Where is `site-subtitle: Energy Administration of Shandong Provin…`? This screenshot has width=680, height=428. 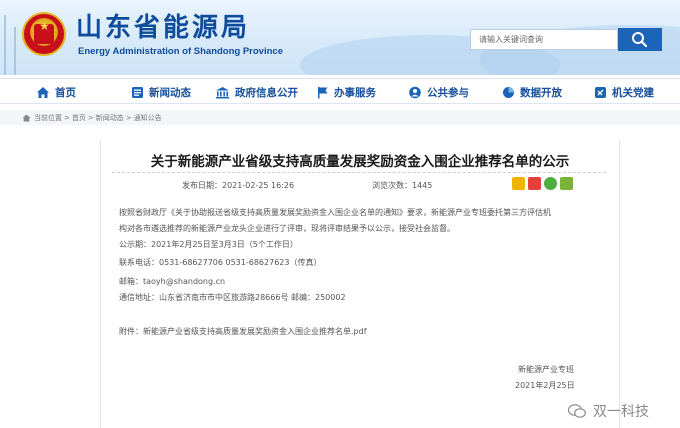 site-subtitle: Energy Administration of Shandong Provin… is located at coordinates (180, 51).